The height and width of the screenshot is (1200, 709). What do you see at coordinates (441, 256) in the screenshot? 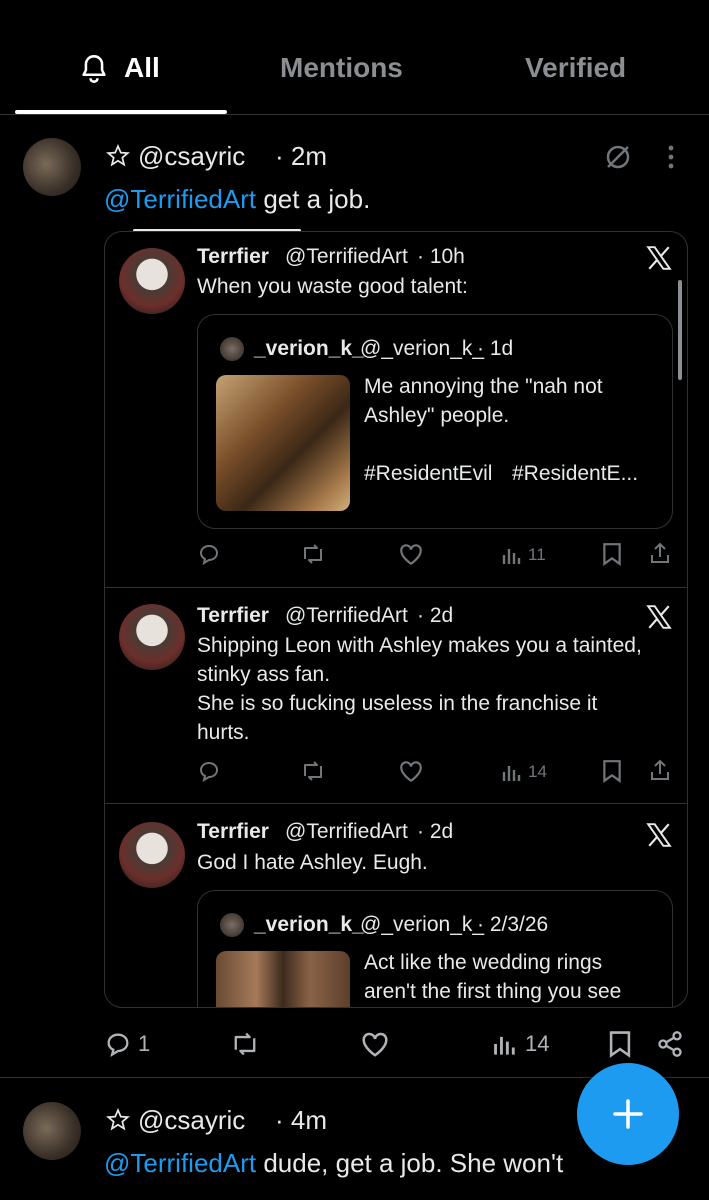
I see `quote-time: · 10h` at bounding box center [441, 256].